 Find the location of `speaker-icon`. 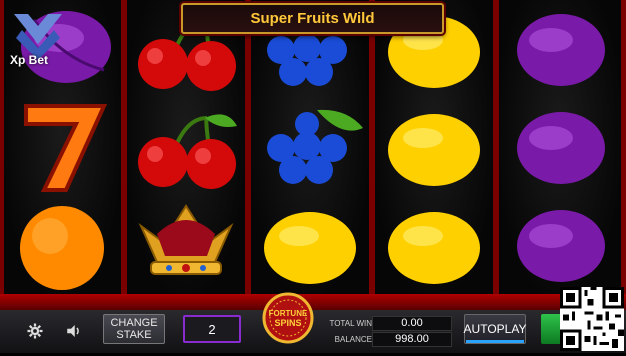

speaker-icon is located at coordinates (74, 331).